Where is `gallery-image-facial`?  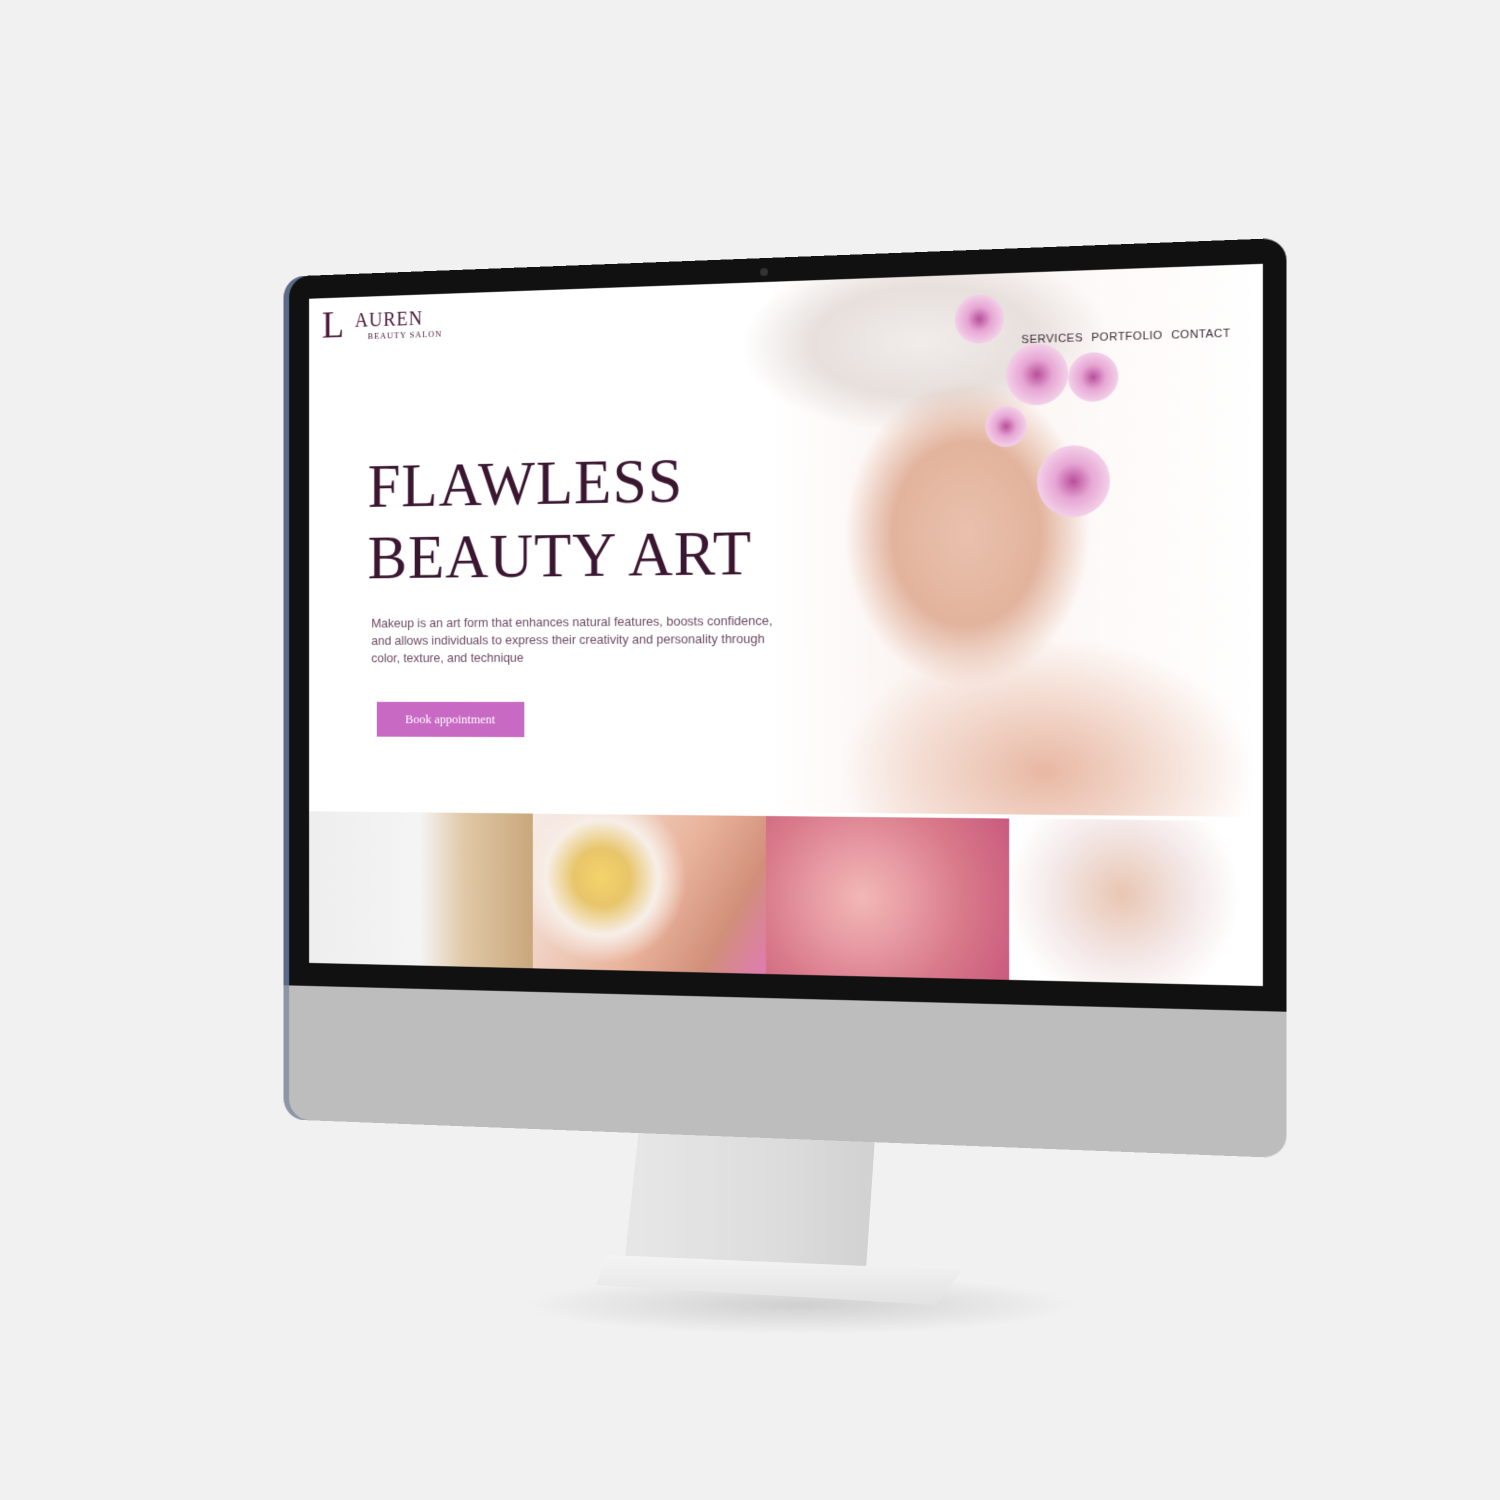 gallery-image-facial is located at coordinates (1136, 903).